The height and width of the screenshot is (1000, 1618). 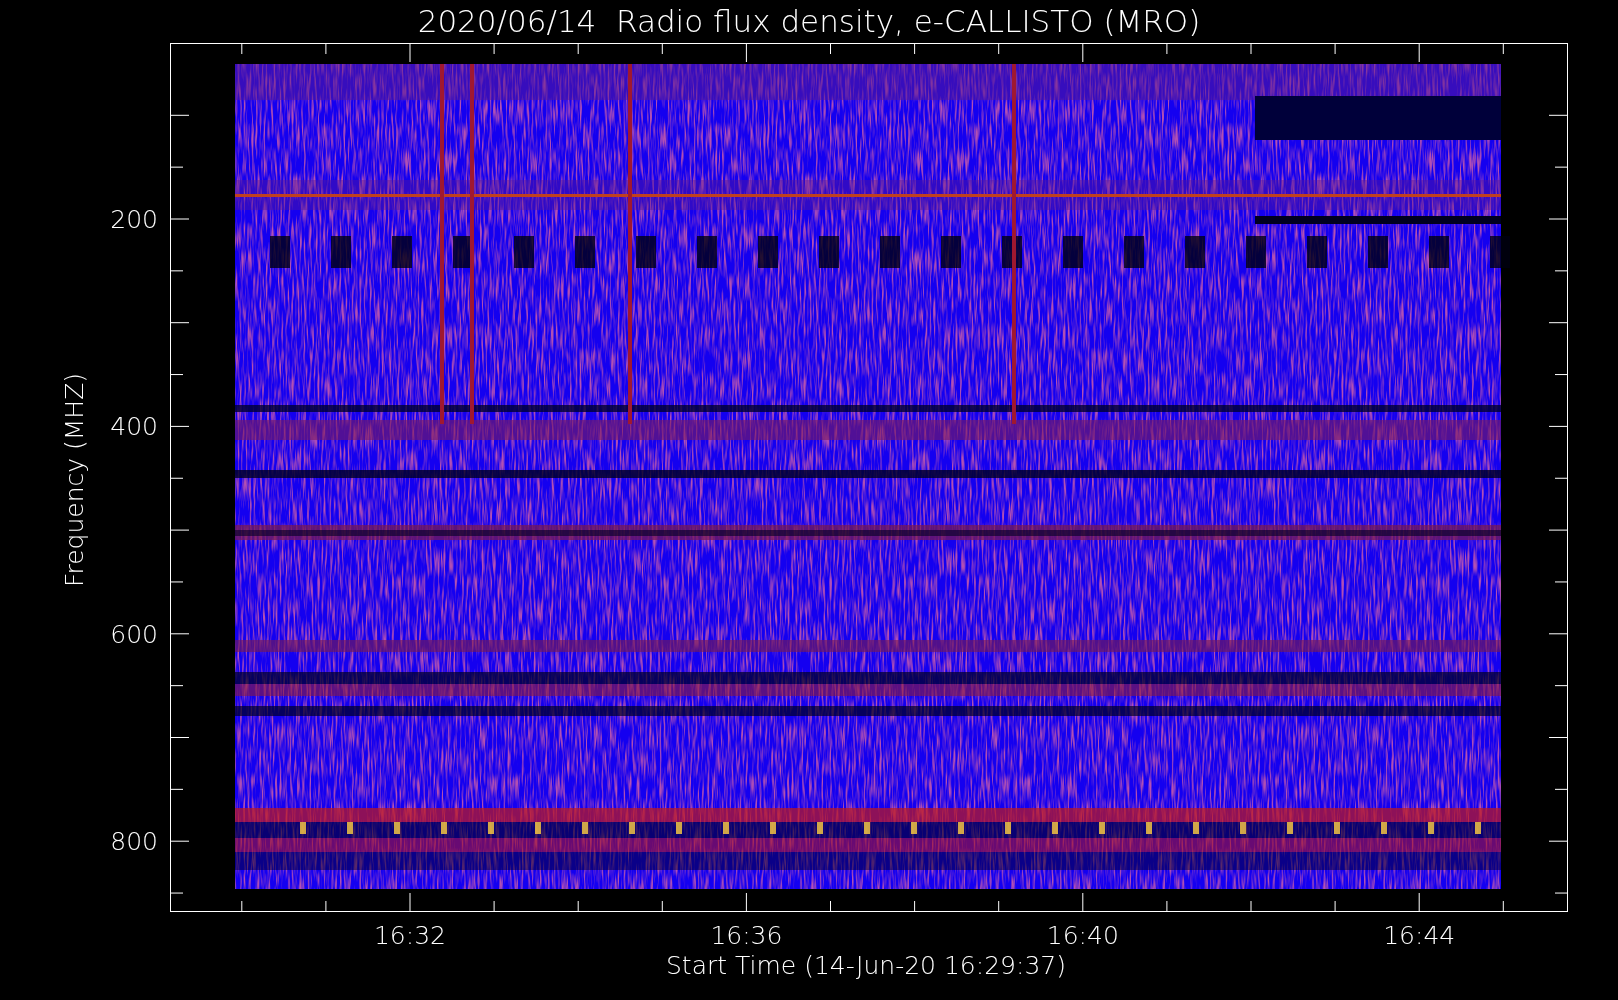 What do you see at coordinates (866, 965) in the screenshot?
I see `x-axis-label: Start Time (14-Jun-20 16:29:37)` at bounding box center [866, 965].